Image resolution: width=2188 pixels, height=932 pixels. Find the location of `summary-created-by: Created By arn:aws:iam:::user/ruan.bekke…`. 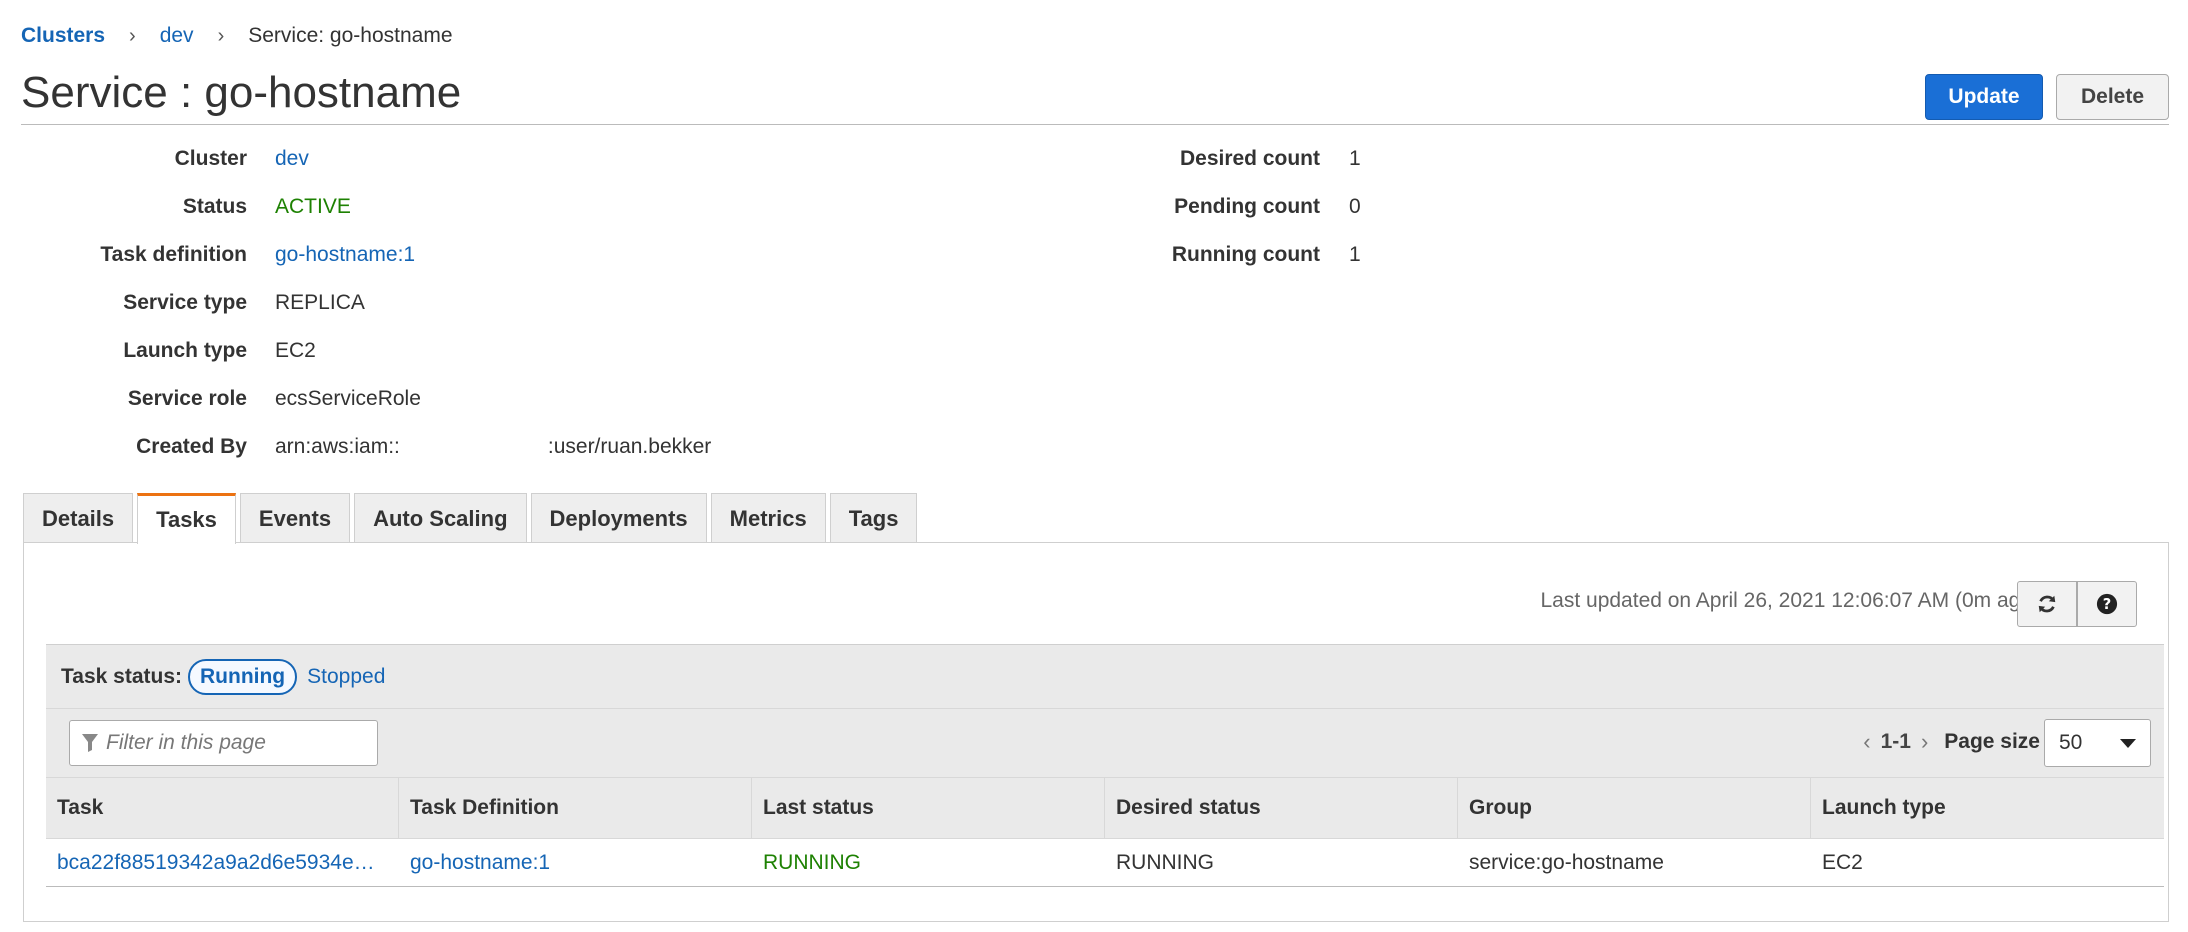

summary-created-by: Created By arn:aws:iam:::user/ruan.bekke… is located at coordinates (355, 447).